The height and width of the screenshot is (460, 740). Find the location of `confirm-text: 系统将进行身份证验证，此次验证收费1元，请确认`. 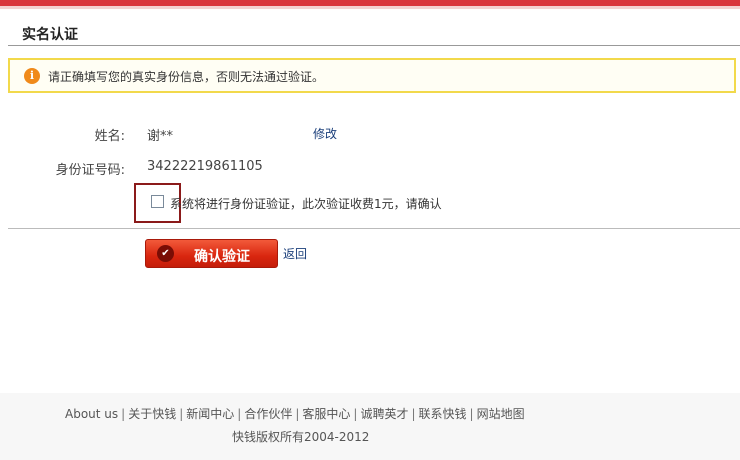

confirm-text: 系统将进行身份证验证，此次验证收费1元，请确认 is located at coordinates (306, 204).